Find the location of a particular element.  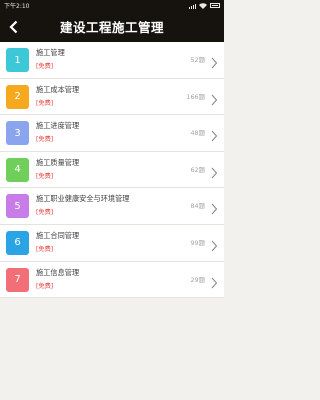

chapter-name: 施工管理 is located at coordinates (50, 52).